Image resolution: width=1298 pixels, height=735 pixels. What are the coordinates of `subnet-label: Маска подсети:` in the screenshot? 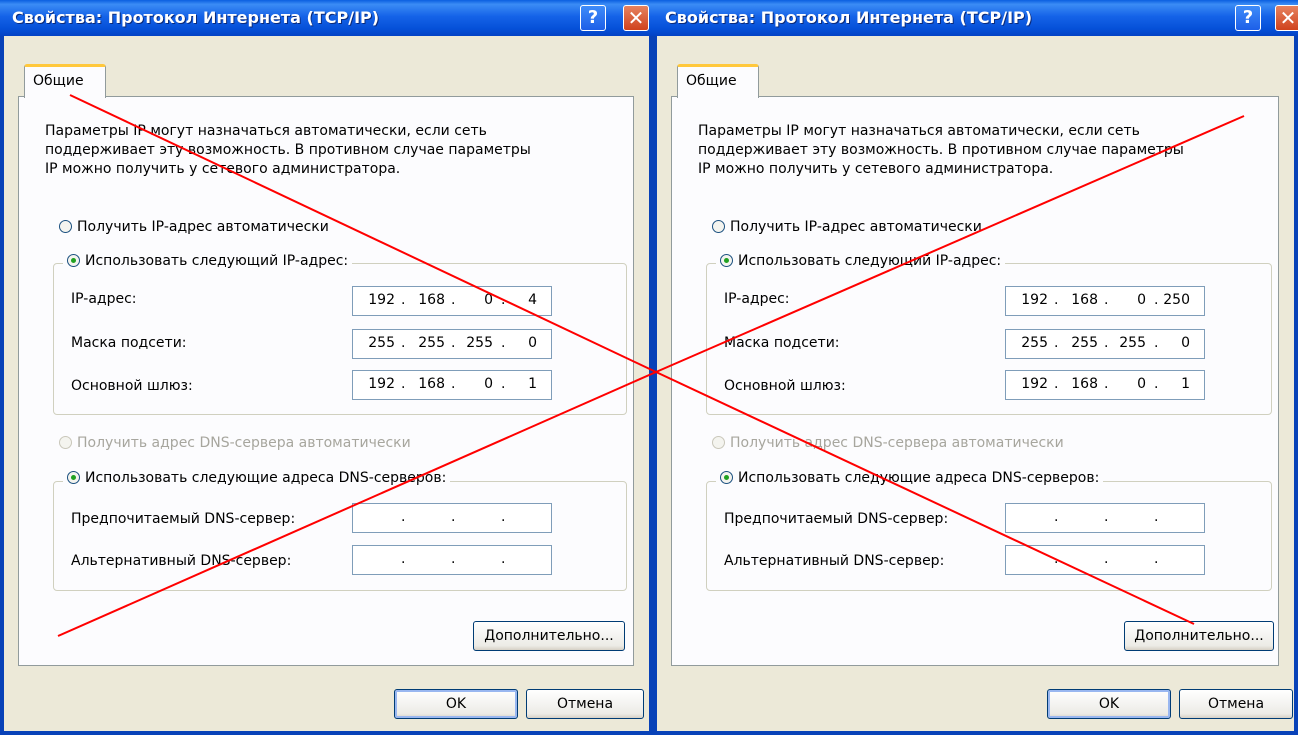 It's located at (129, 343).